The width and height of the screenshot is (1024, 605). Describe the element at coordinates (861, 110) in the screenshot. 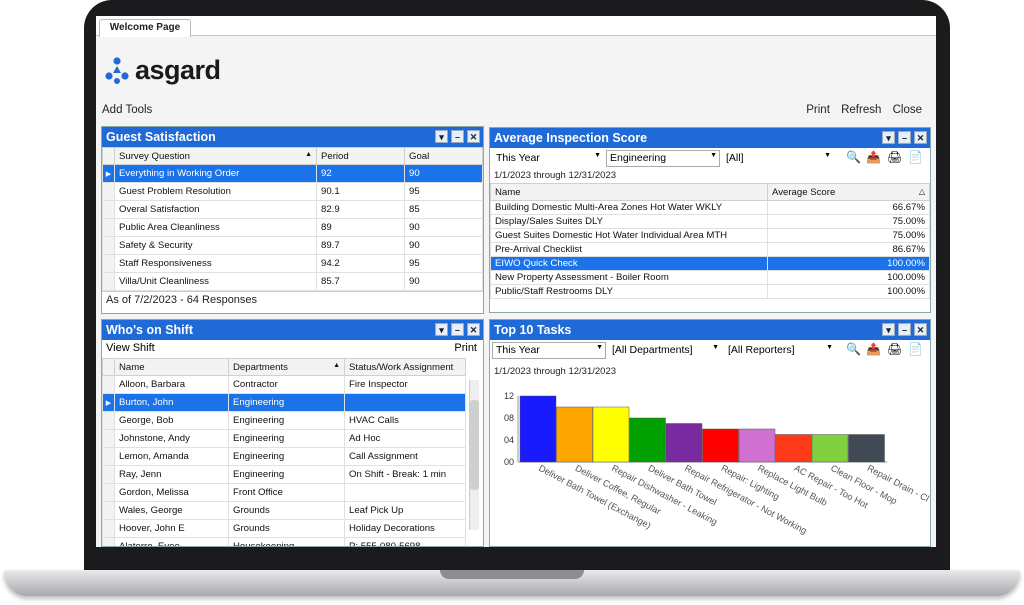

I see `refresh-button: Refresh` at that location.